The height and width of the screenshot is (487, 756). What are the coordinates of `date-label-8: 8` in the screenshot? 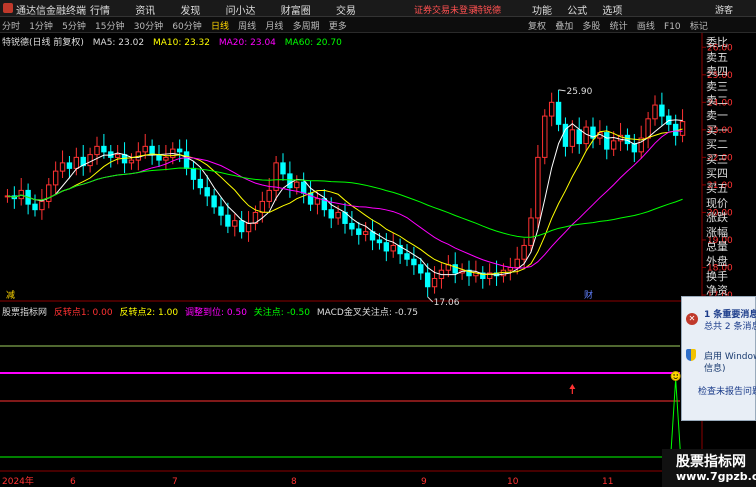 It's located at (294, 482).